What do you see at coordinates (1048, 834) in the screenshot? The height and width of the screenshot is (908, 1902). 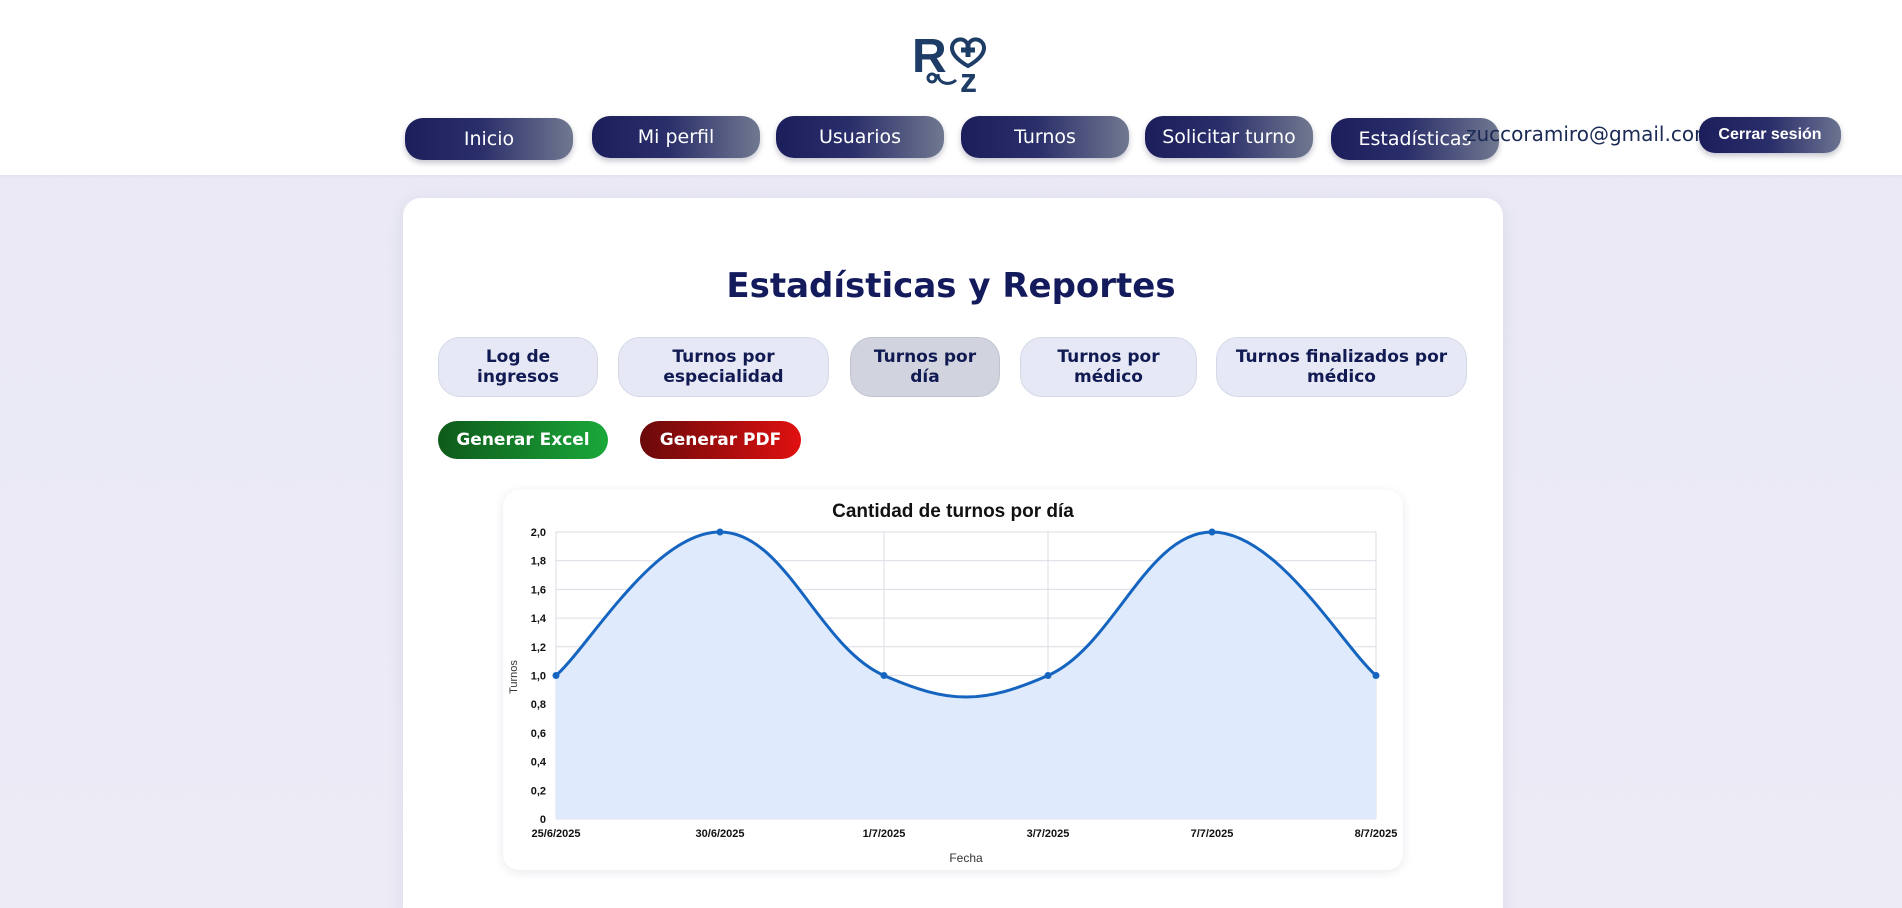 I see `x-tick-label: 3/7/2025` at bounding box center [1048, 834].